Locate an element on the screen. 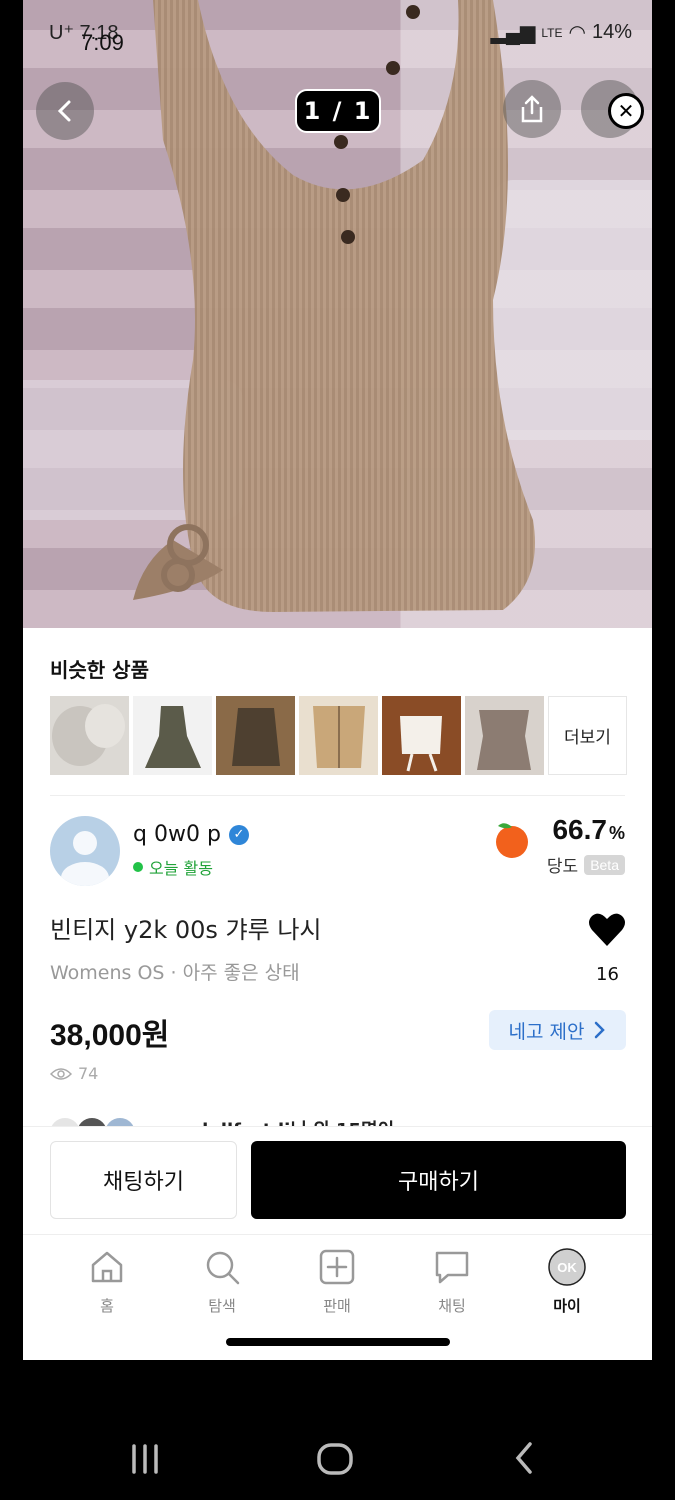 This screenshot has height=1500, width=675. status-time: 7:09 is located at coordinates (102, 42).